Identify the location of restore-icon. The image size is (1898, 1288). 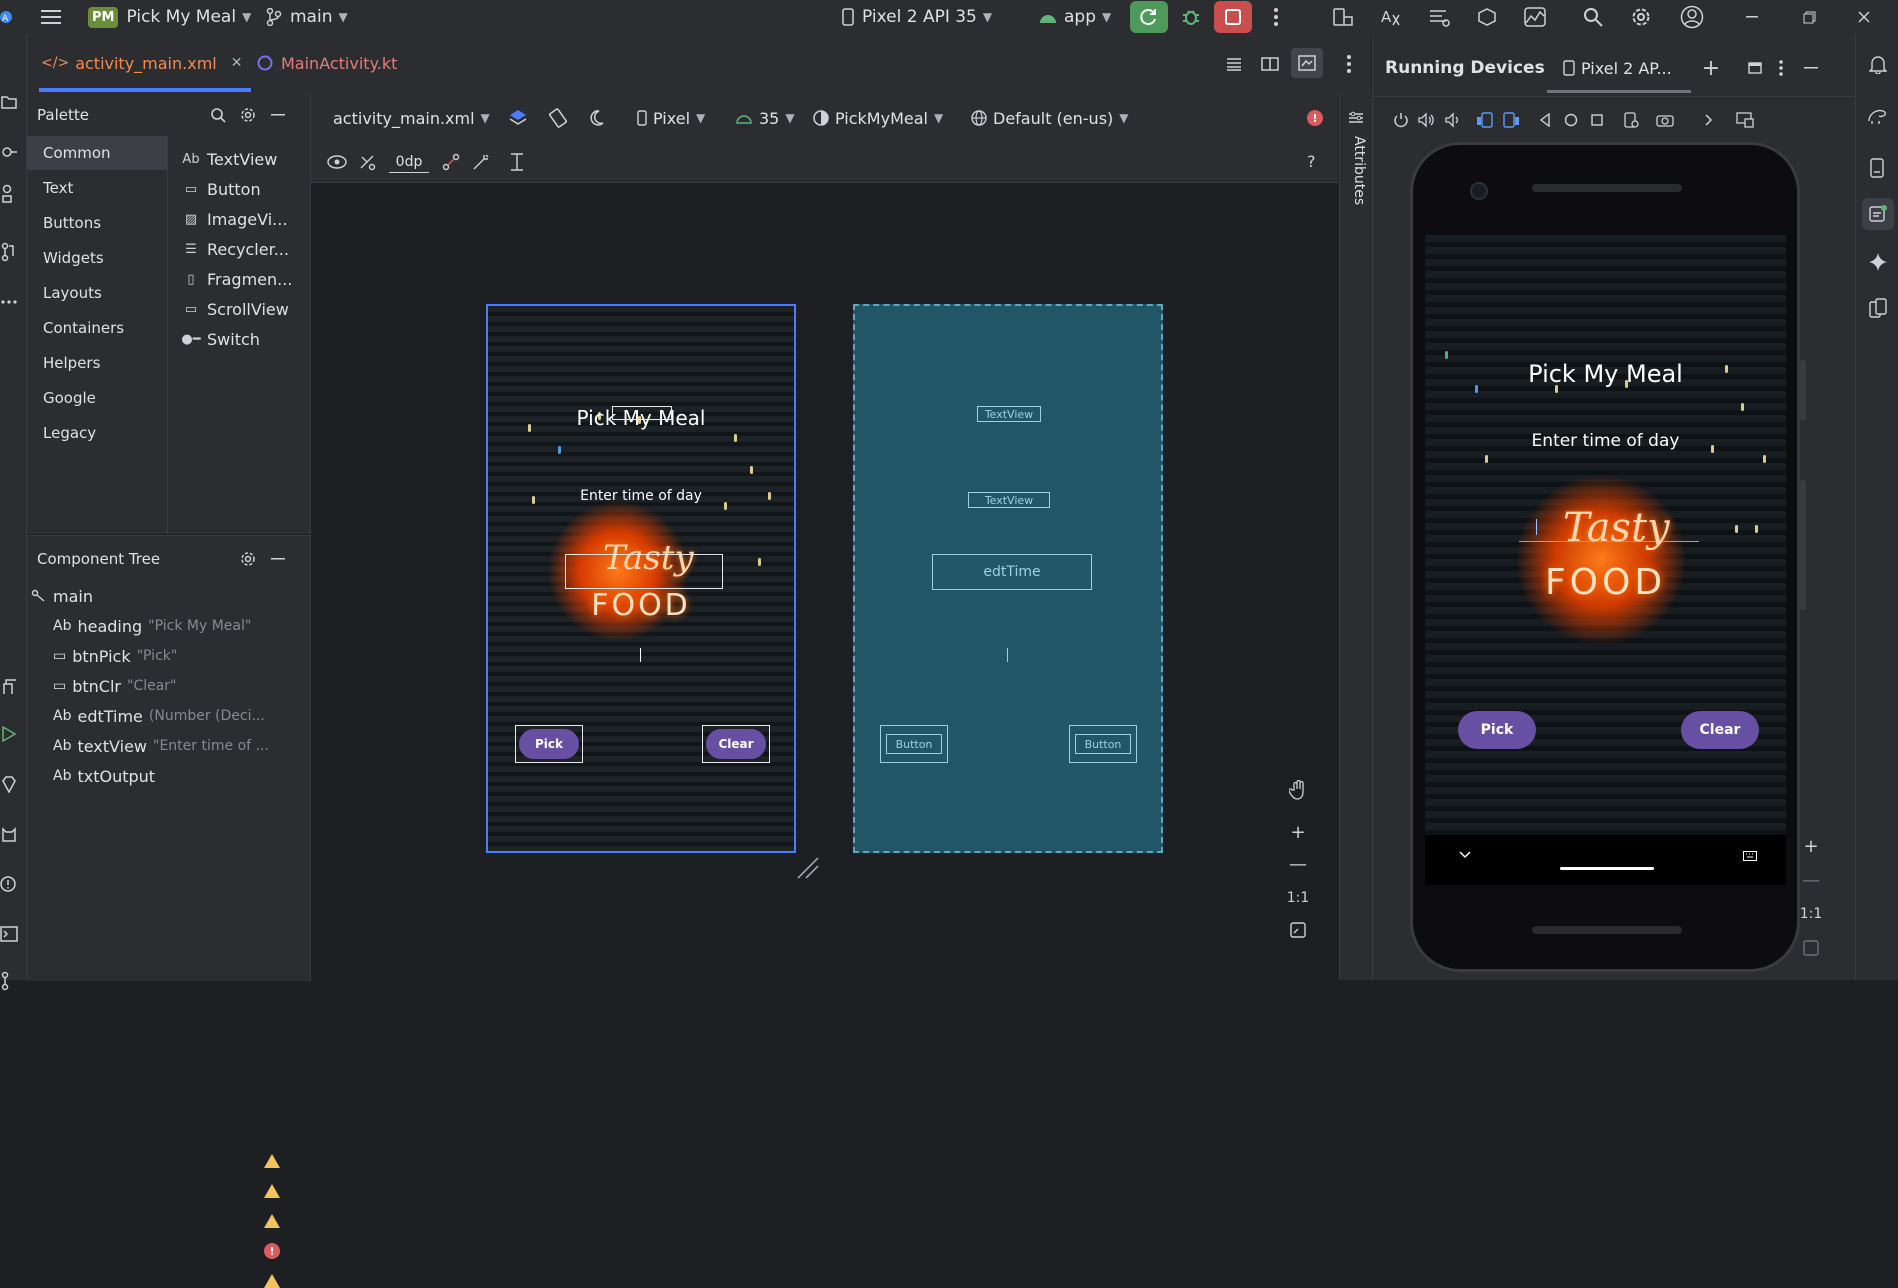
(1809, 17).